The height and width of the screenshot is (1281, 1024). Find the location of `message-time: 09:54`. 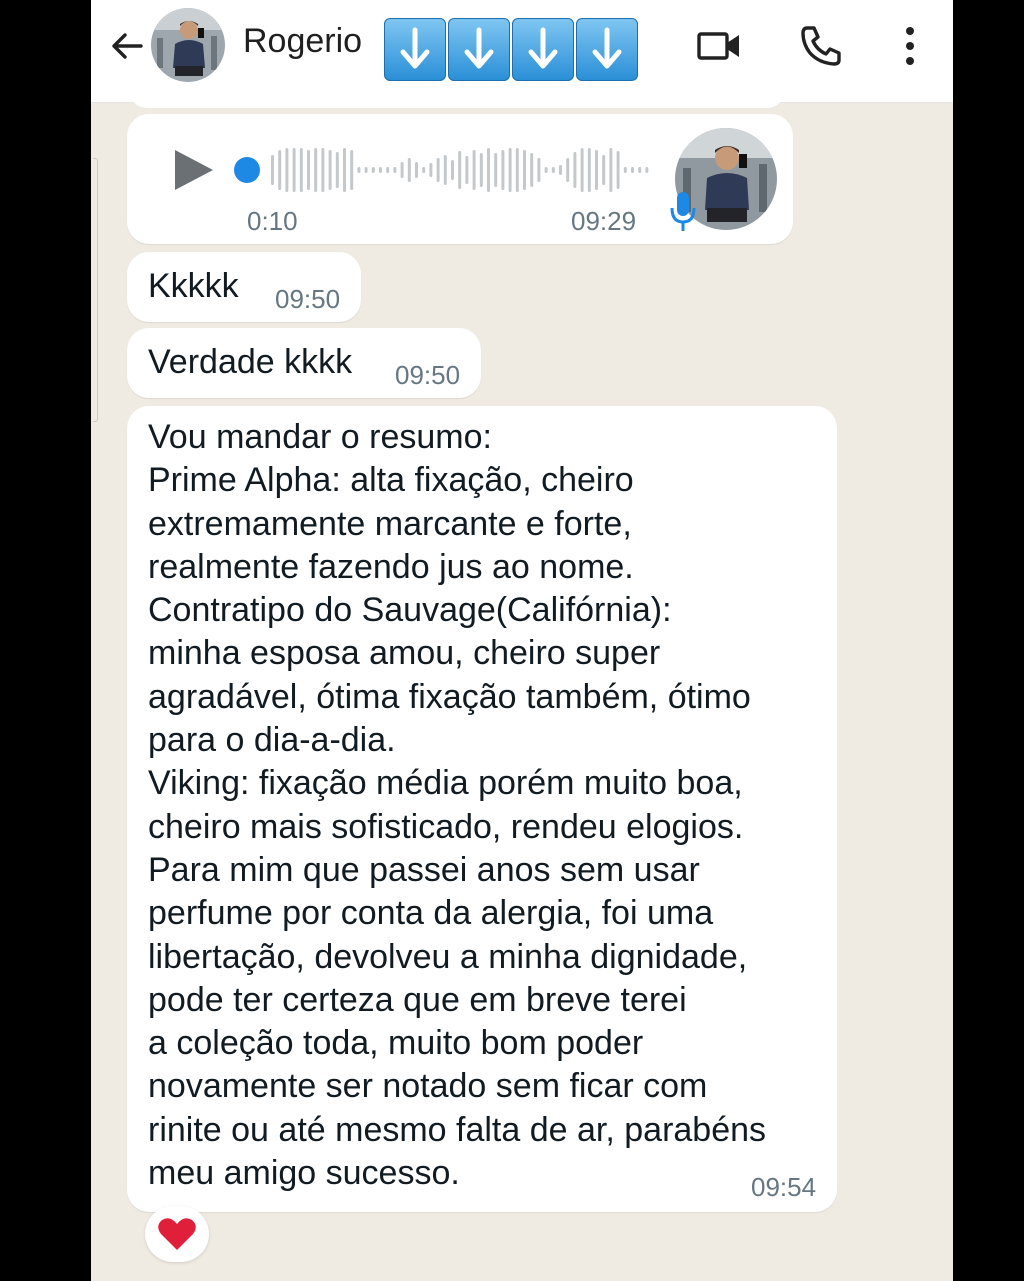

message-time: 09:54 is located at coordinates (784, 1187).